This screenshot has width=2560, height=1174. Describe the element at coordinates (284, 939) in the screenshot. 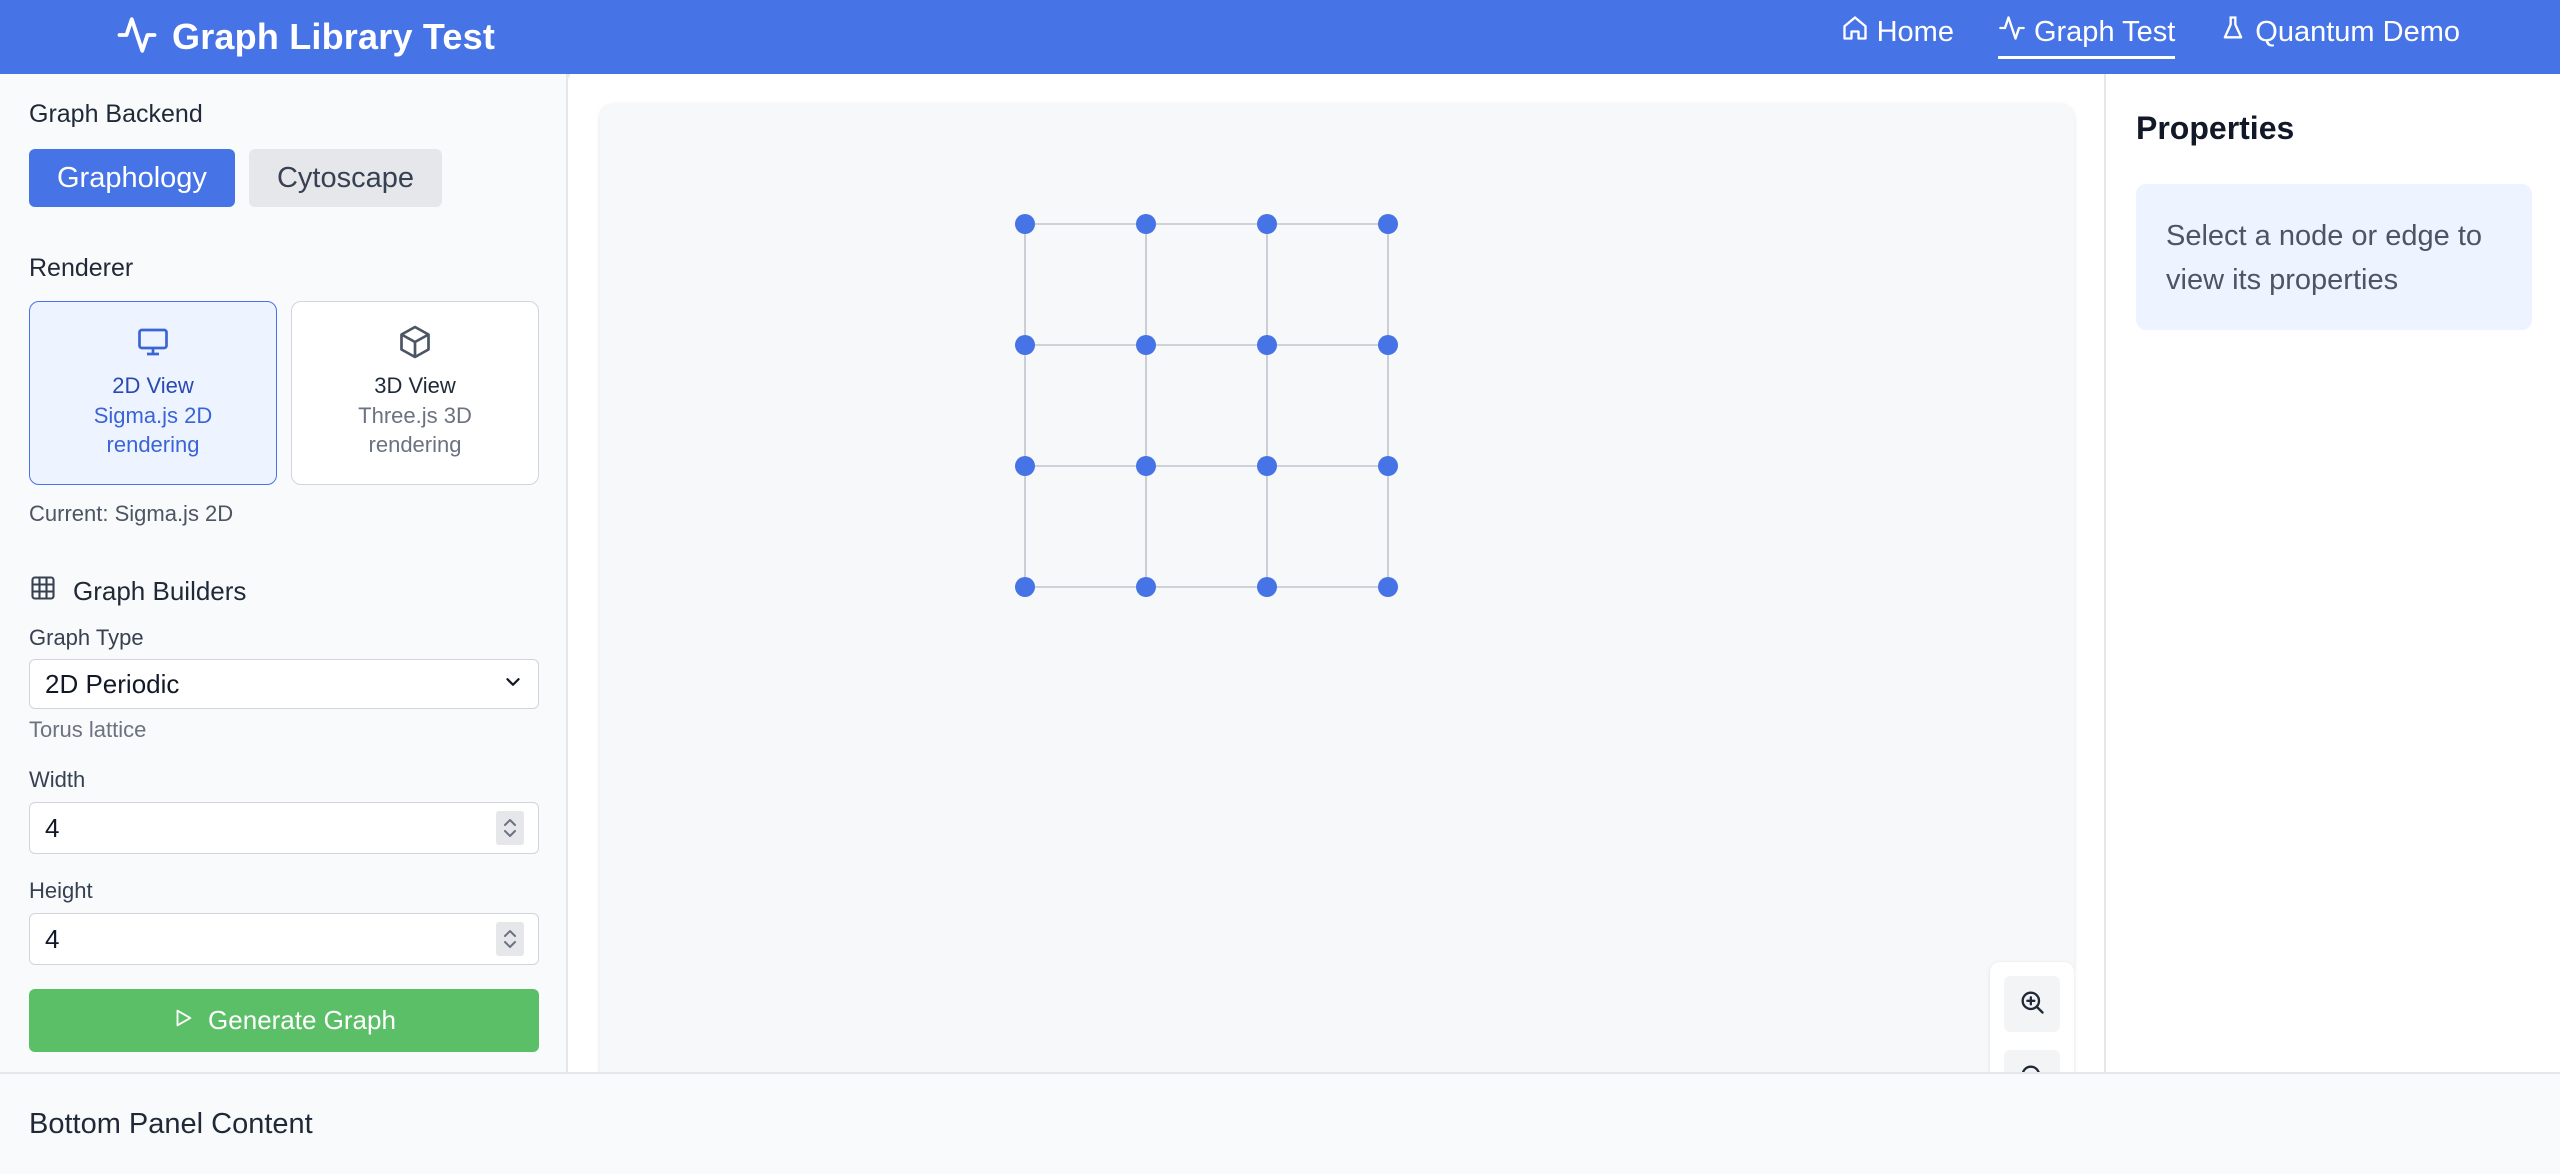

I see `height-input: 4` at that location.